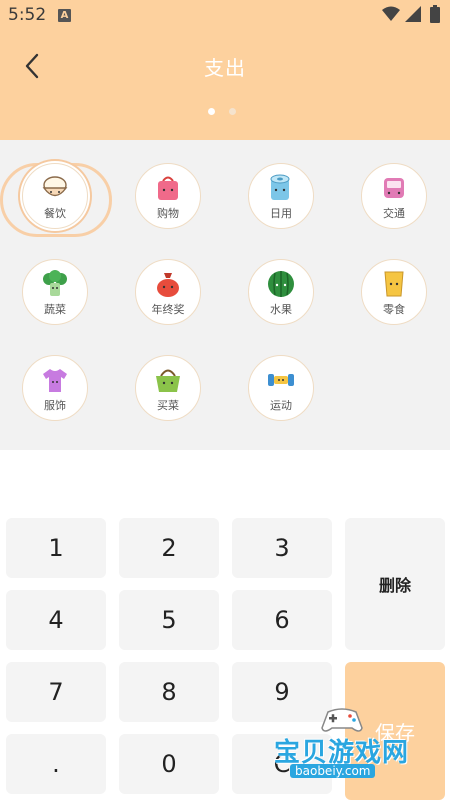 The image size is (450, 800). Describe the element at coordinates (232, 111) in the screenshot. I see `pager-dot` at that location.